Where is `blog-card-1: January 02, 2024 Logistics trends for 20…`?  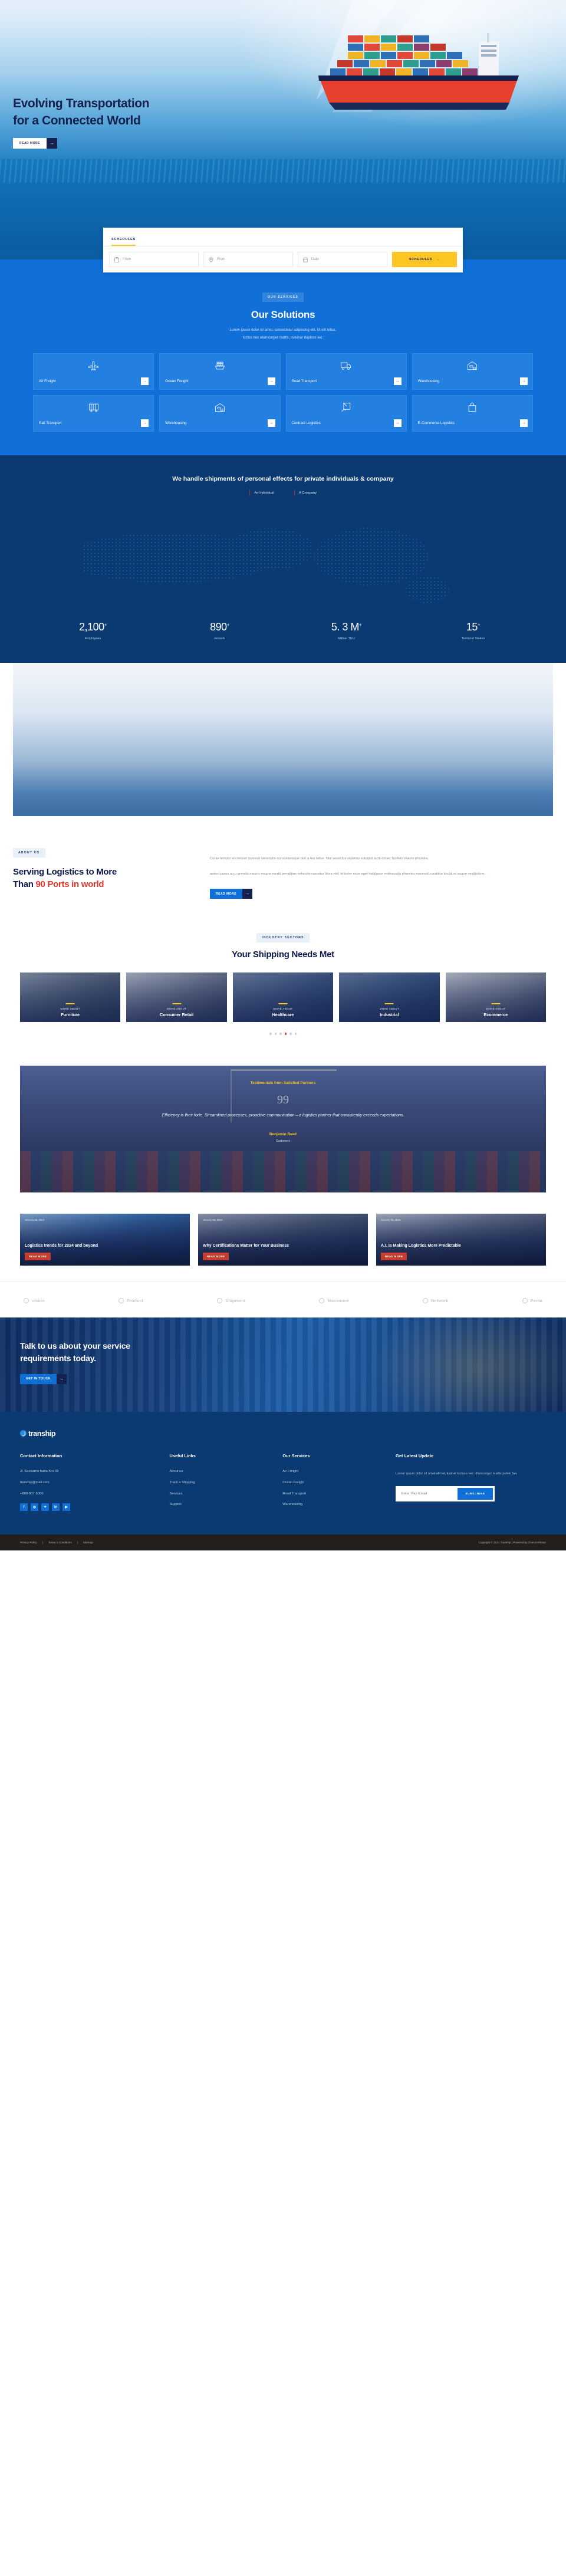 blog-card-1: January 02, 2024 Logistics trends for 20… is located at coordinates (105, 1239).